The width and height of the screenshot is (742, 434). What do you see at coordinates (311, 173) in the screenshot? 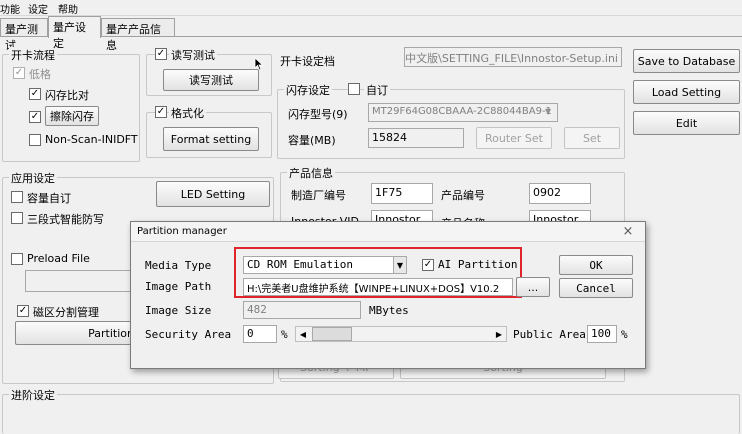
I see `product-info-title: 产品信息` at bounding box center [311, 173].